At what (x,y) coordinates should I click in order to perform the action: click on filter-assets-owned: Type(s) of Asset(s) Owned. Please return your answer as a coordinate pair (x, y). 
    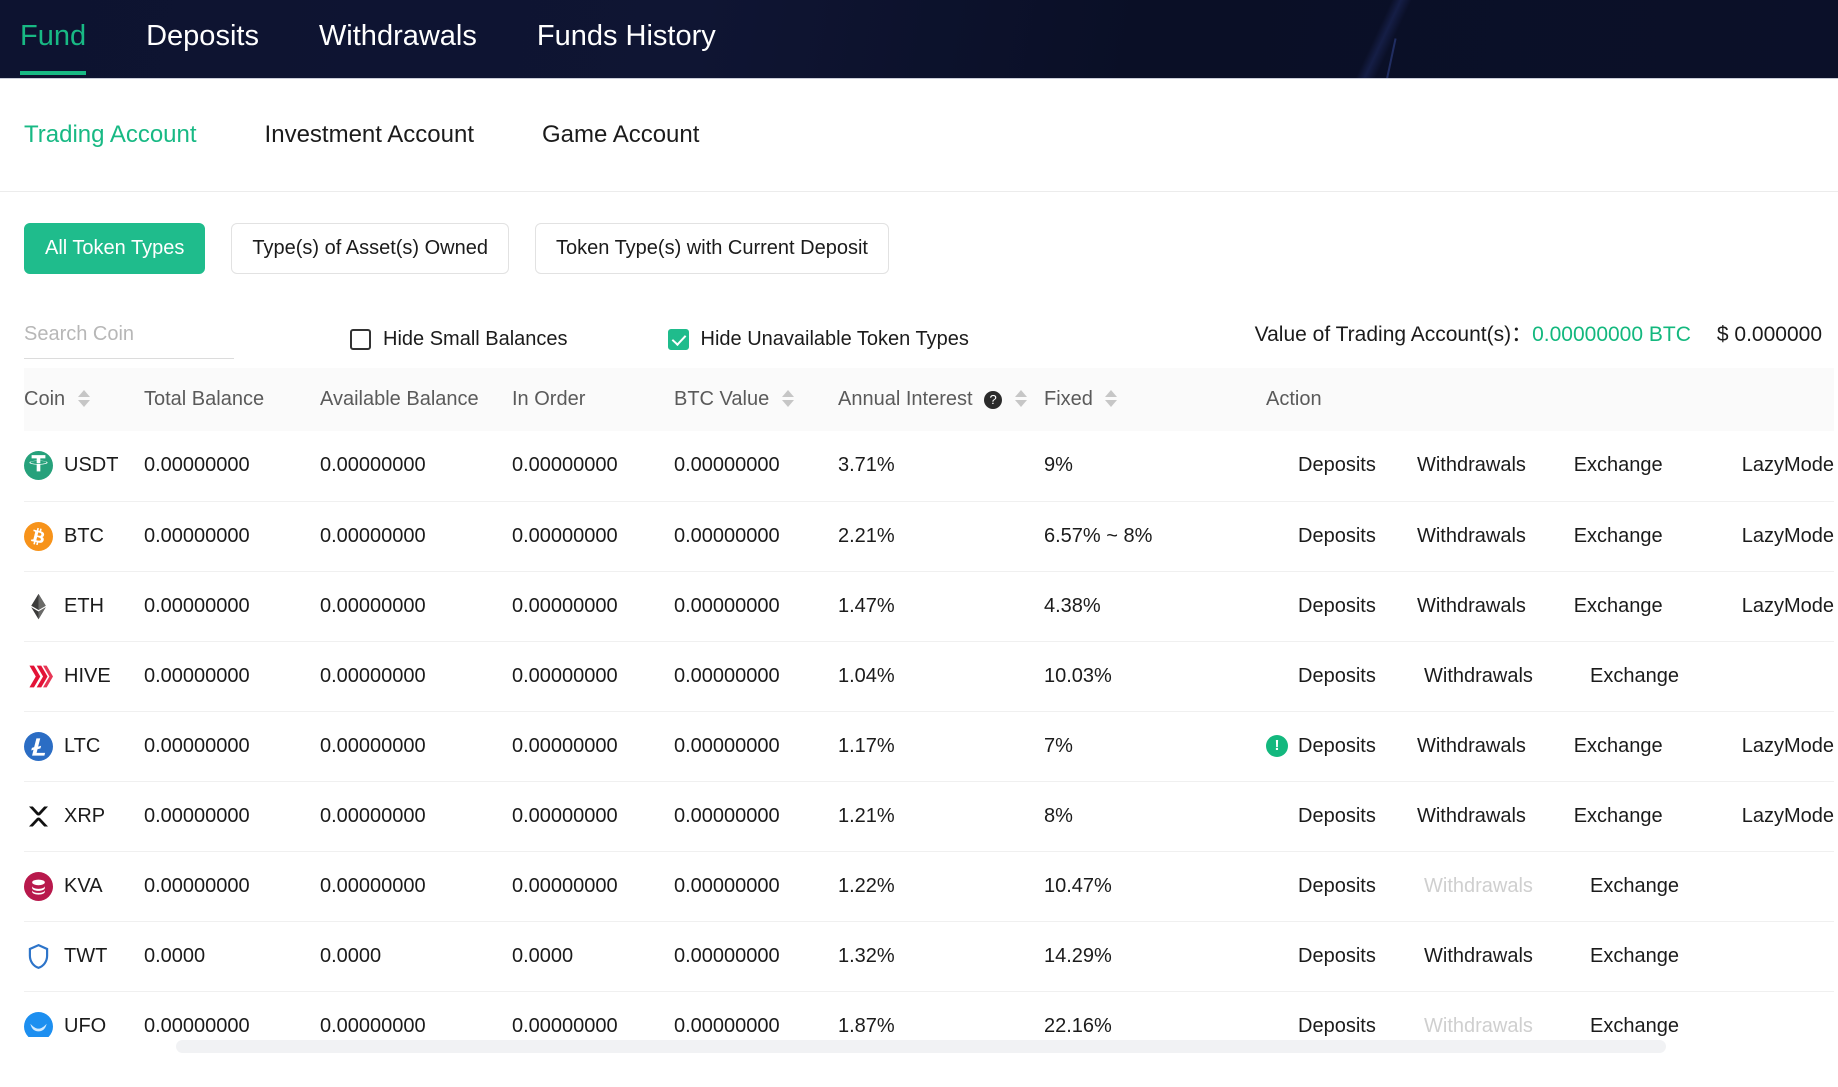
    Looking at the image, I should click on (370, 248).